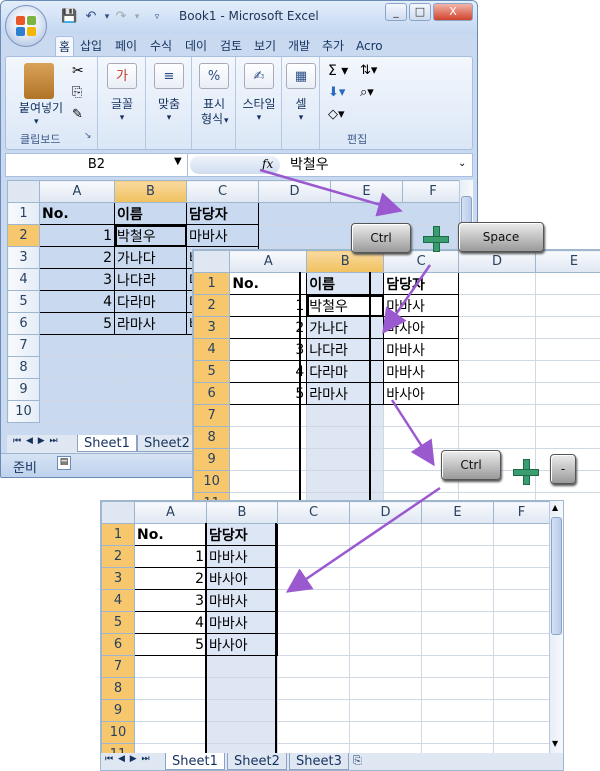 The width and height of the screenshot is (600, 771). I want to click on customize-qat-icon: ▿, so click(157, 17).